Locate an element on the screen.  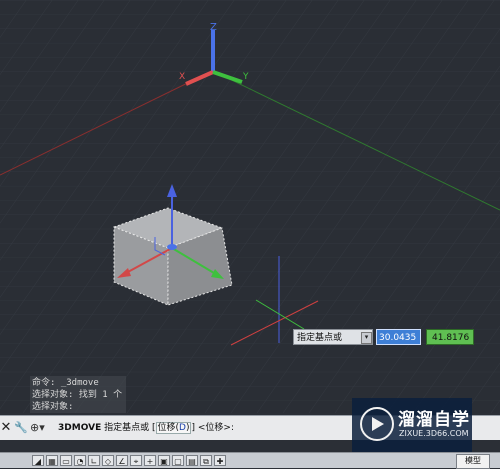
command-prompt: 3DMOVE 指定基点或 [位移(D)] <位移>: is located at coordinates (146, 428).